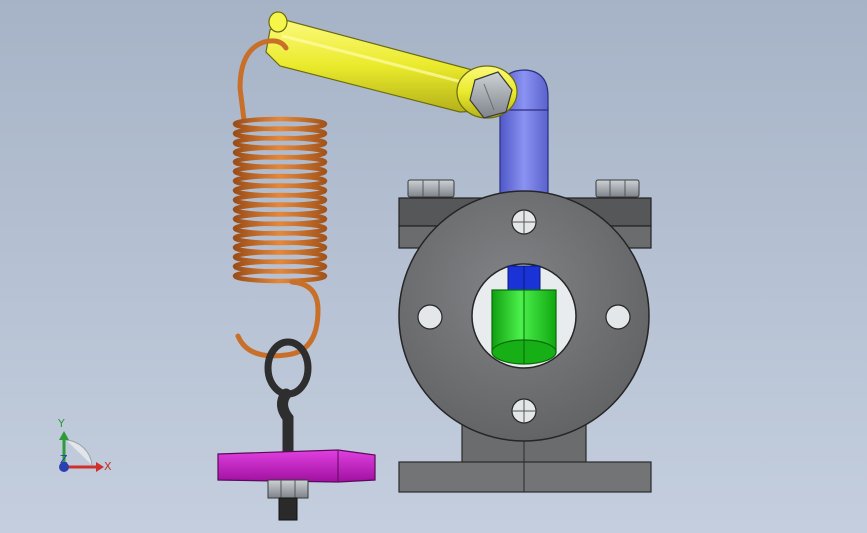 This screenshot has height=533, width=867. What do you see at coordinates (61, 423) in the screenshot?
I see `triad-y-label: Y` at bounding box center [61, 423].